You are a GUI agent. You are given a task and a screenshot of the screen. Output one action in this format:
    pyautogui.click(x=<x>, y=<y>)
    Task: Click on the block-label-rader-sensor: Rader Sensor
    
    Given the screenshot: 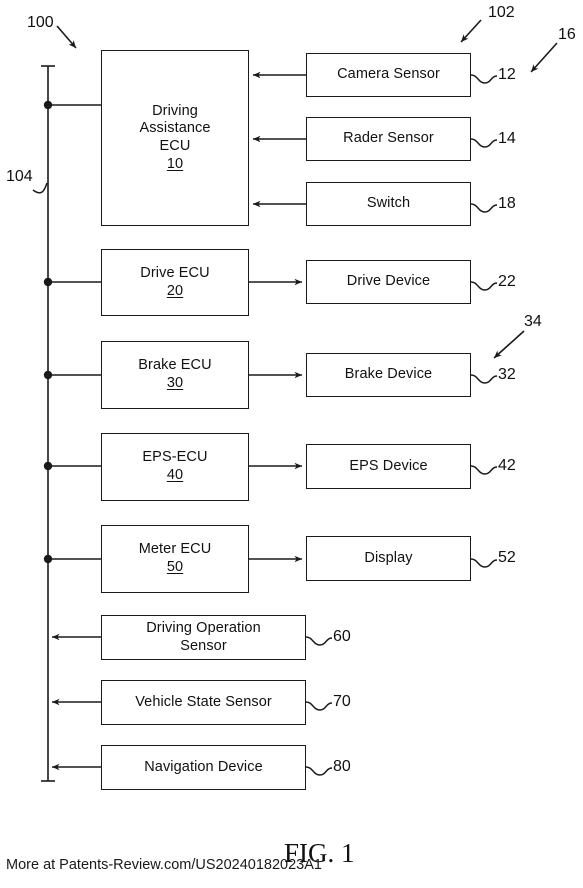 What is the action you would take?
    pyautogui.click(x=388, y=138)
    